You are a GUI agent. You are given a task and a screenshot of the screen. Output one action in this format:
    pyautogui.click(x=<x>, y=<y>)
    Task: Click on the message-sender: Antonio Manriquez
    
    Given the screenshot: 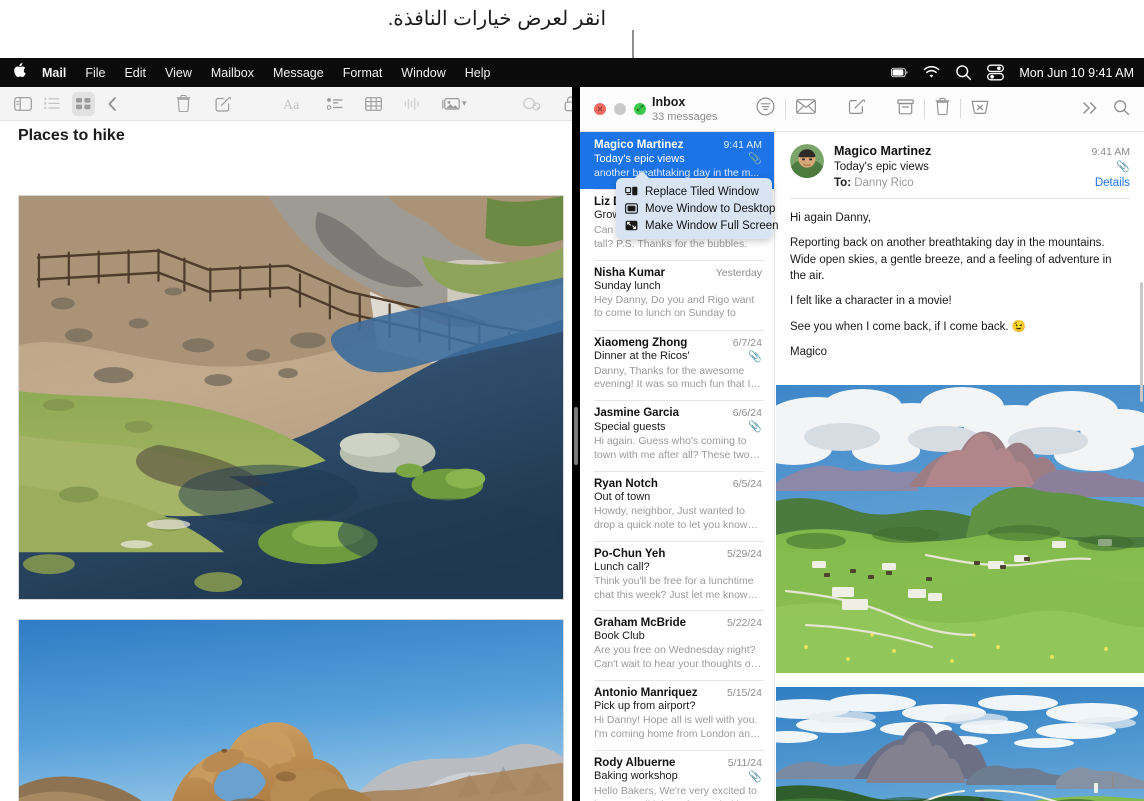 What is the action you would take?
    pyautogui.click(x=646, y=693)
    